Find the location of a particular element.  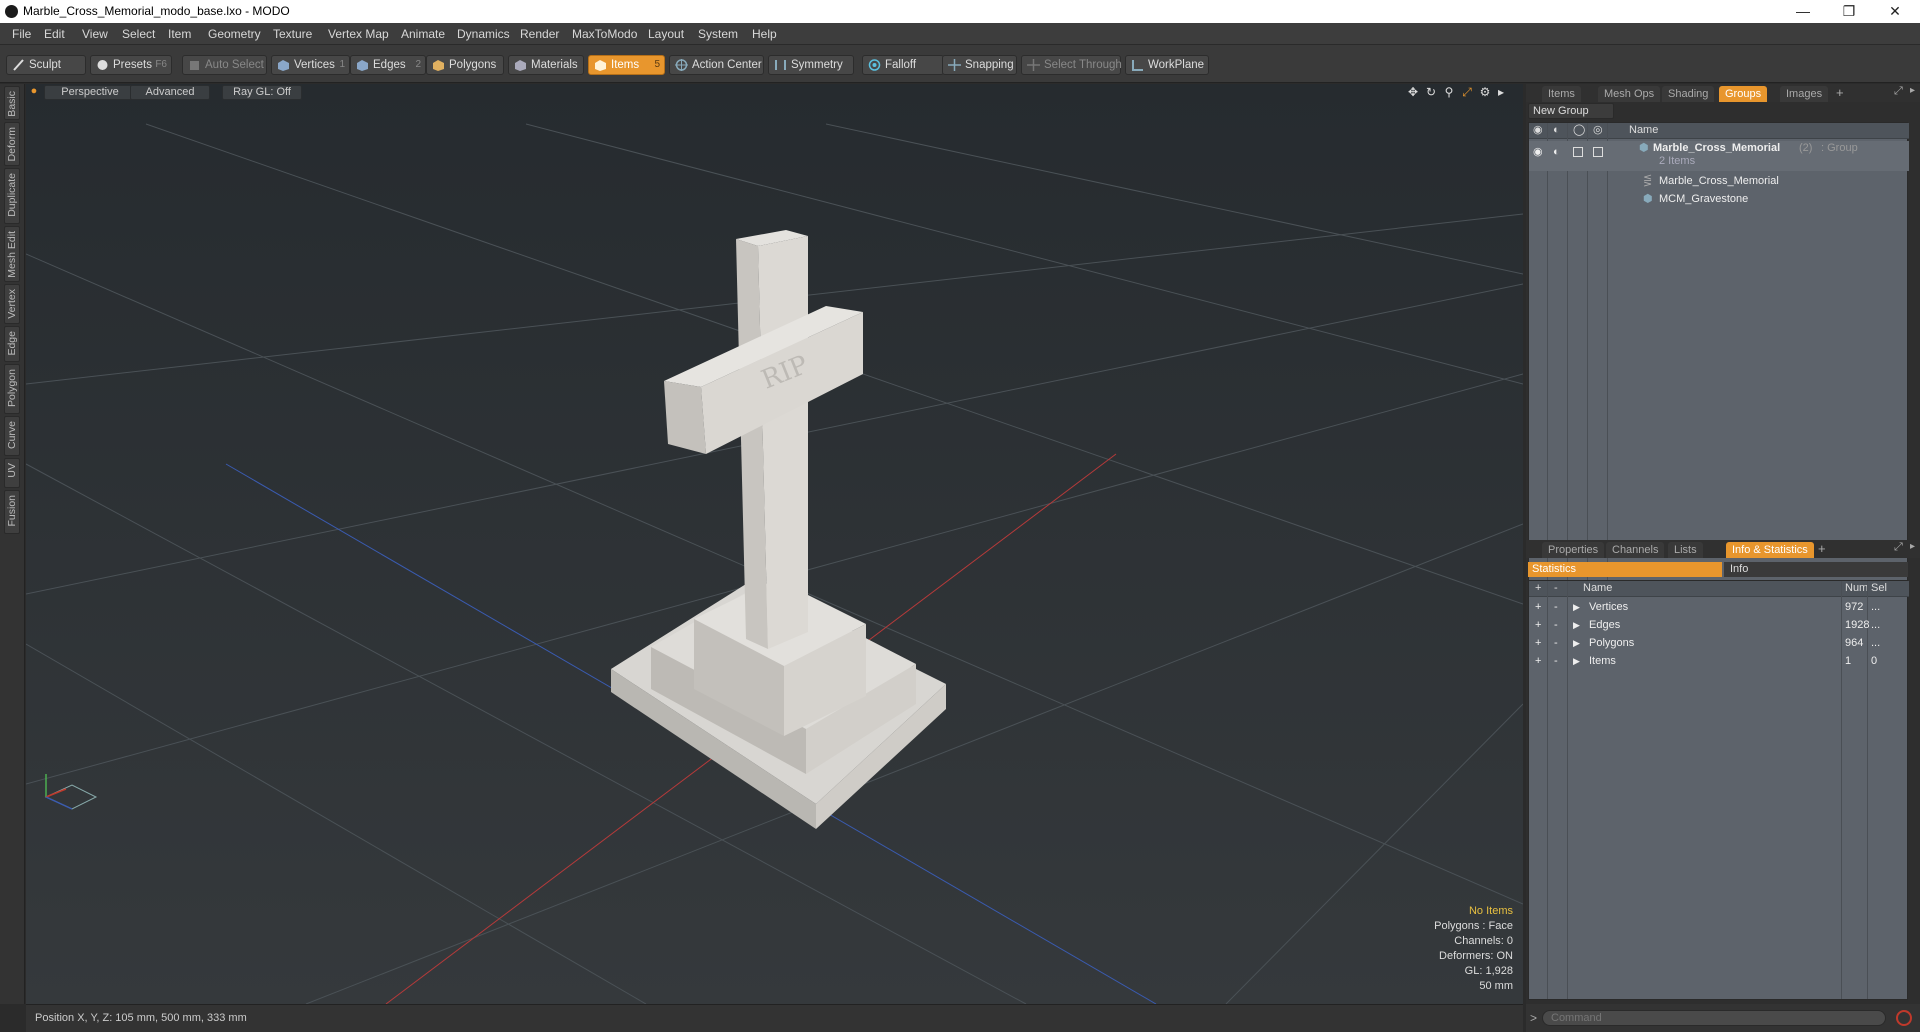

edges-button: Edges 2 is located at coordinates (388, 65).